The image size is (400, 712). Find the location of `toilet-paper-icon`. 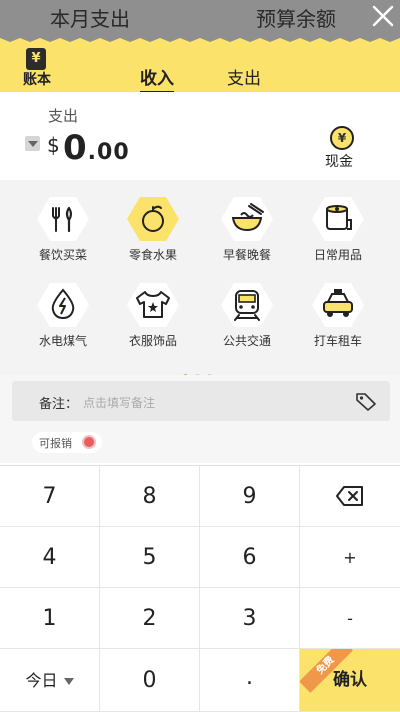

toilet-paper-icon is located at coordinates (338, 219).